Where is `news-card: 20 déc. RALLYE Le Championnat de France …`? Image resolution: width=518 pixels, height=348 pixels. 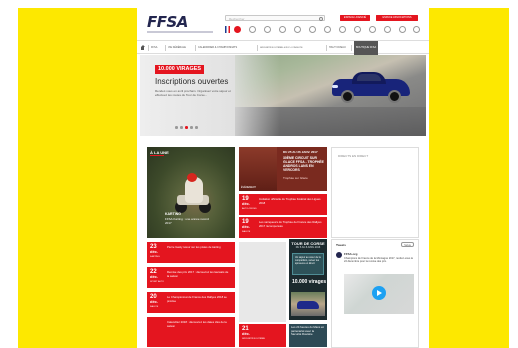 news-card: 20 déc. RALLYE Le Championnat de France … is located at coordinates (191, 302).